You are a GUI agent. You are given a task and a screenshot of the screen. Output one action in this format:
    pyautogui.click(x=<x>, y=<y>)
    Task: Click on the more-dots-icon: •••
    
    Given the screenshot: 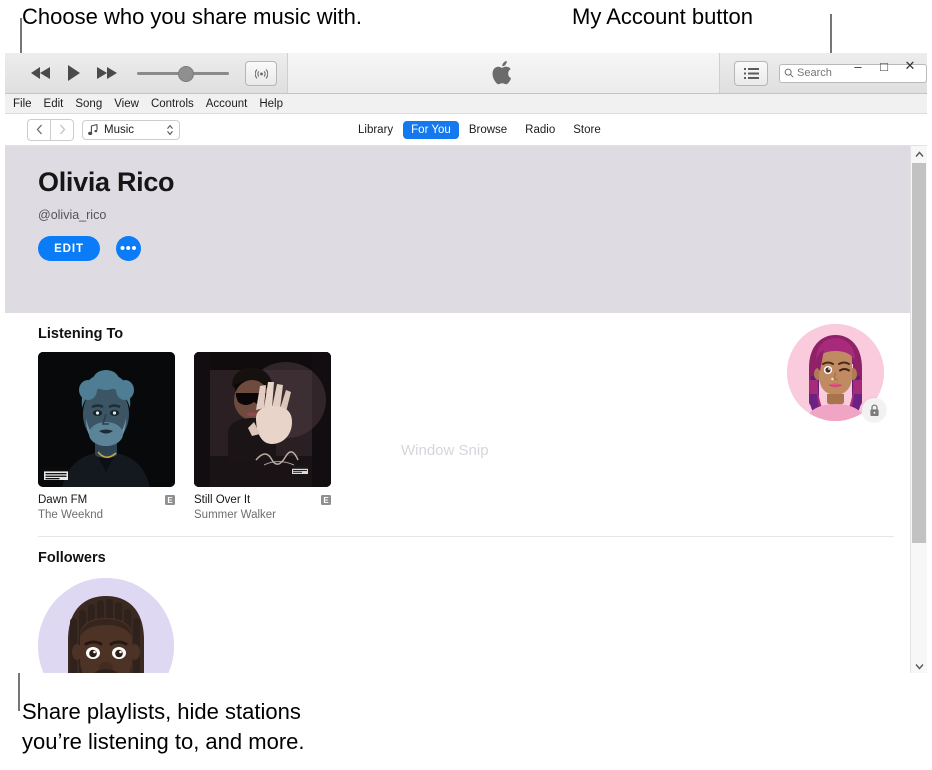 What is the action you would take?
    pyautogui.click(x=128, y=248)
    